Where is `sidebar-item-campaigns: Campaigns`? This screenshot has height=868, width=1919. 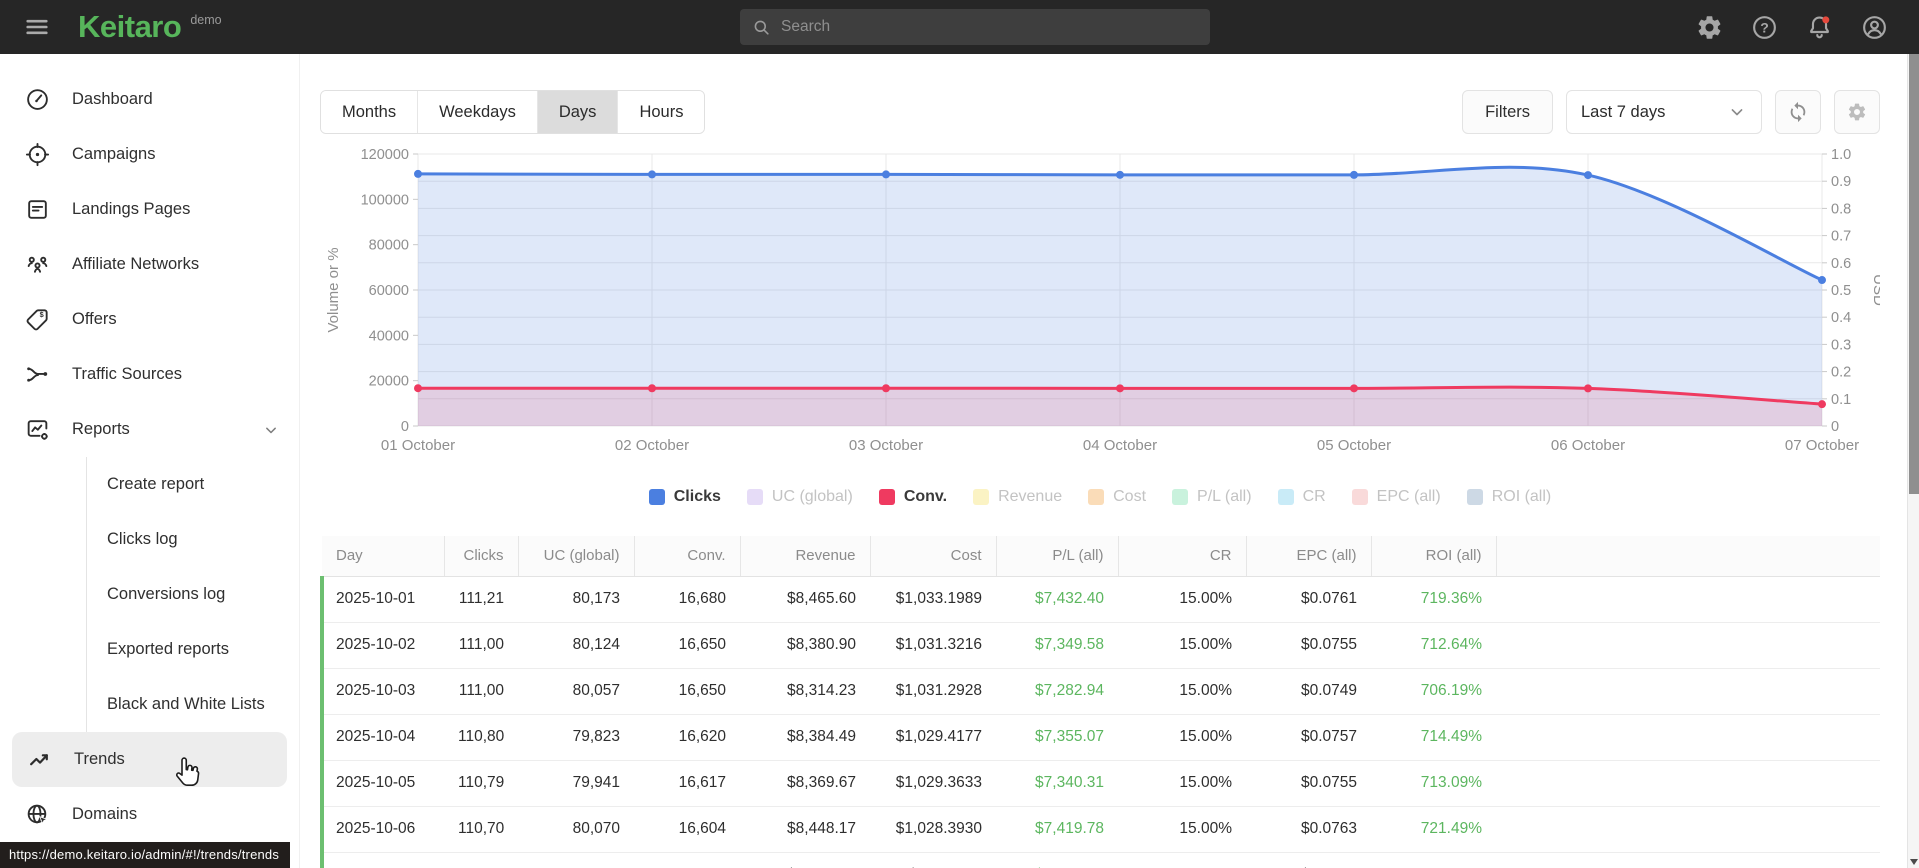 sidebar-item-campaigns: Campaigns is located at coordinates (149, 154).